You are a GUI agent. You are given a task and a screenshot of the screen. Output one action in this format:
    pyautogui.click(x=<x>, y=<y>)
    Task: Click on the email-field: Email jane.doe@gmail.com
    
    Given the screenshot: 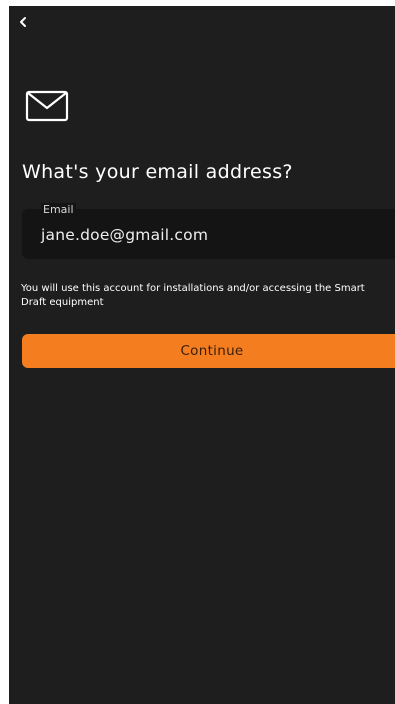 What is the action you would take?
    pyautogui.click(x=208, y=231)
    